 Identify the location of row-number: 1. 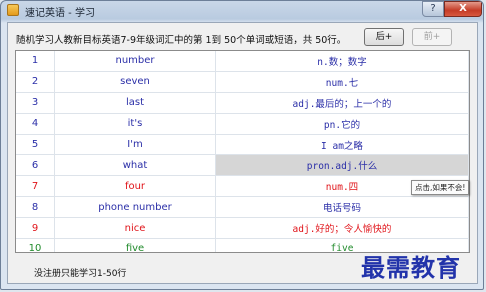
(35, 61).